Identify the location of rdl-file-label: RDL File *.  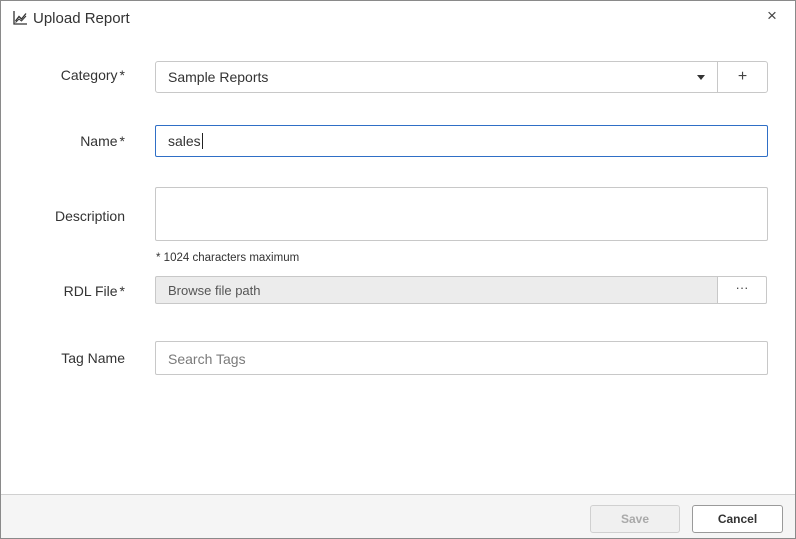
(63, 291).